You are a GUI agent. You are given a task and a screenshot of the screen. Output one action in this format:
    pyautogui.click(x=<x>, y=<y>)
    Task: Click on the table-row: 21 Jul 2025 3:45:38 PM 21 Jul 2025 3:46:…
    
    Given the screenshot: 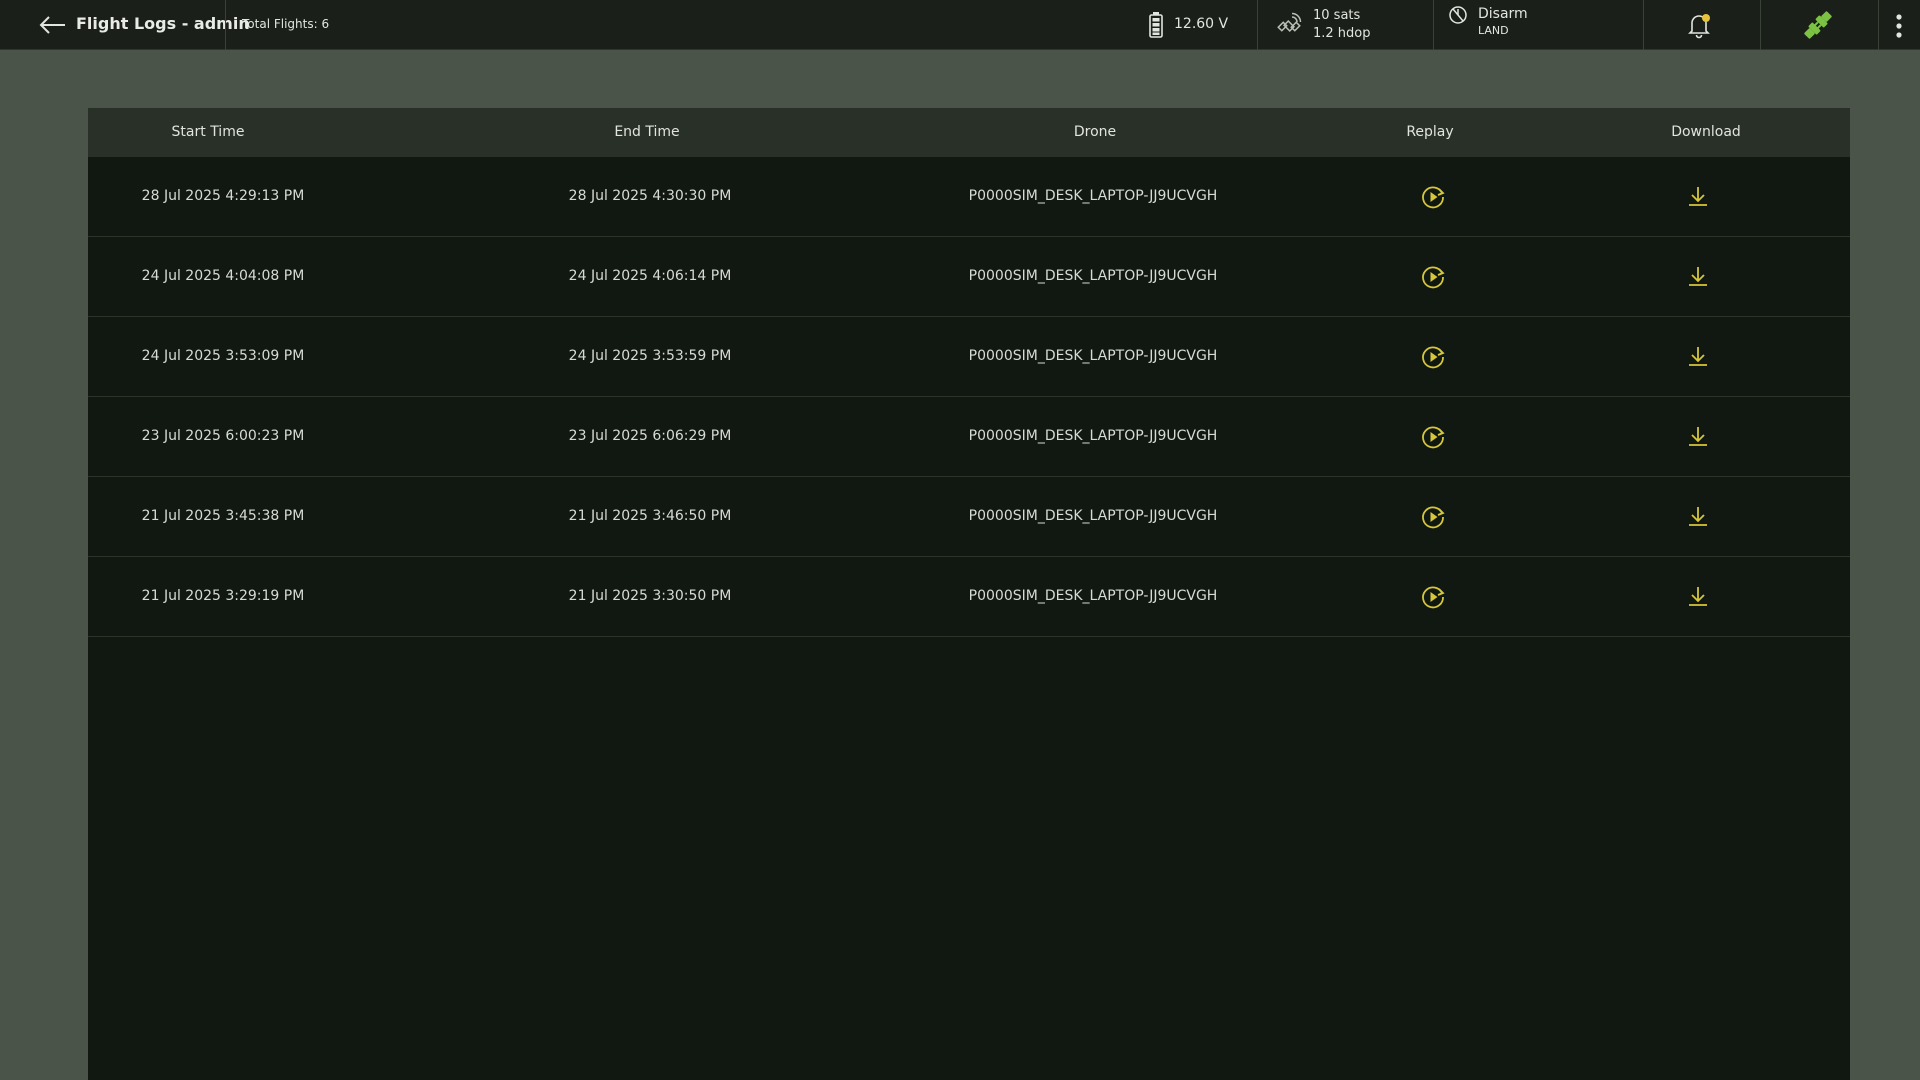 What is the action you would take?
    pyautogui.click(x=969, y=517)
    